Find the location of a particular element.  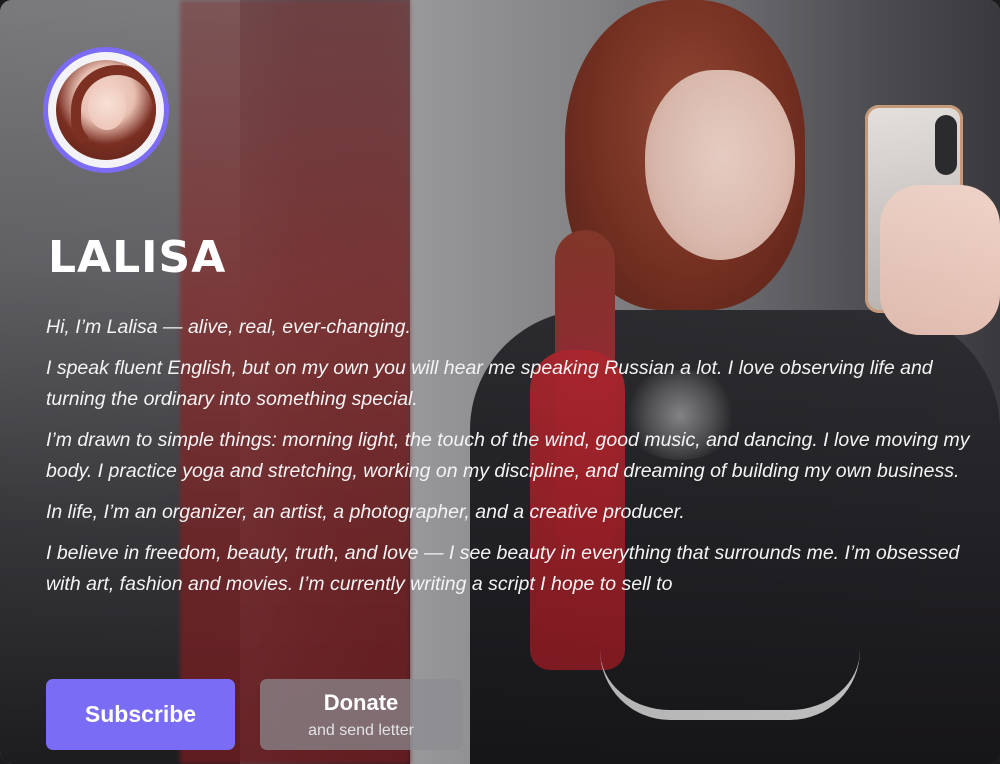

donate-sublabel: and send letter is located at coordinates (361, 730).